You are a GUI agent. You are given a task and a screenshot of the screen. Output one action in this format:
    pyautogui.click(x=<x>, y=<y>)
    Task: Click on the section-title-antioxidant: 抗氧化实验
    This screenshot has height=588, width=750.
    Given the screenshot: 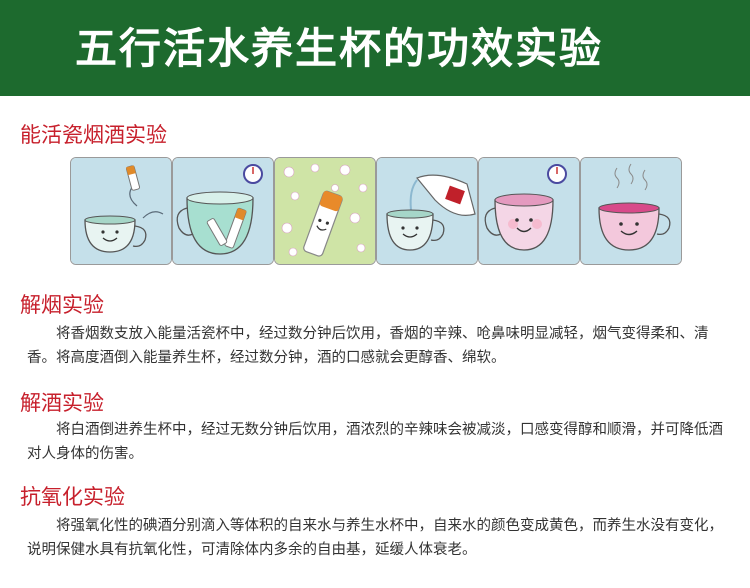 What is the action you would take?
    pyautogui.click(x=72, y=497)
    